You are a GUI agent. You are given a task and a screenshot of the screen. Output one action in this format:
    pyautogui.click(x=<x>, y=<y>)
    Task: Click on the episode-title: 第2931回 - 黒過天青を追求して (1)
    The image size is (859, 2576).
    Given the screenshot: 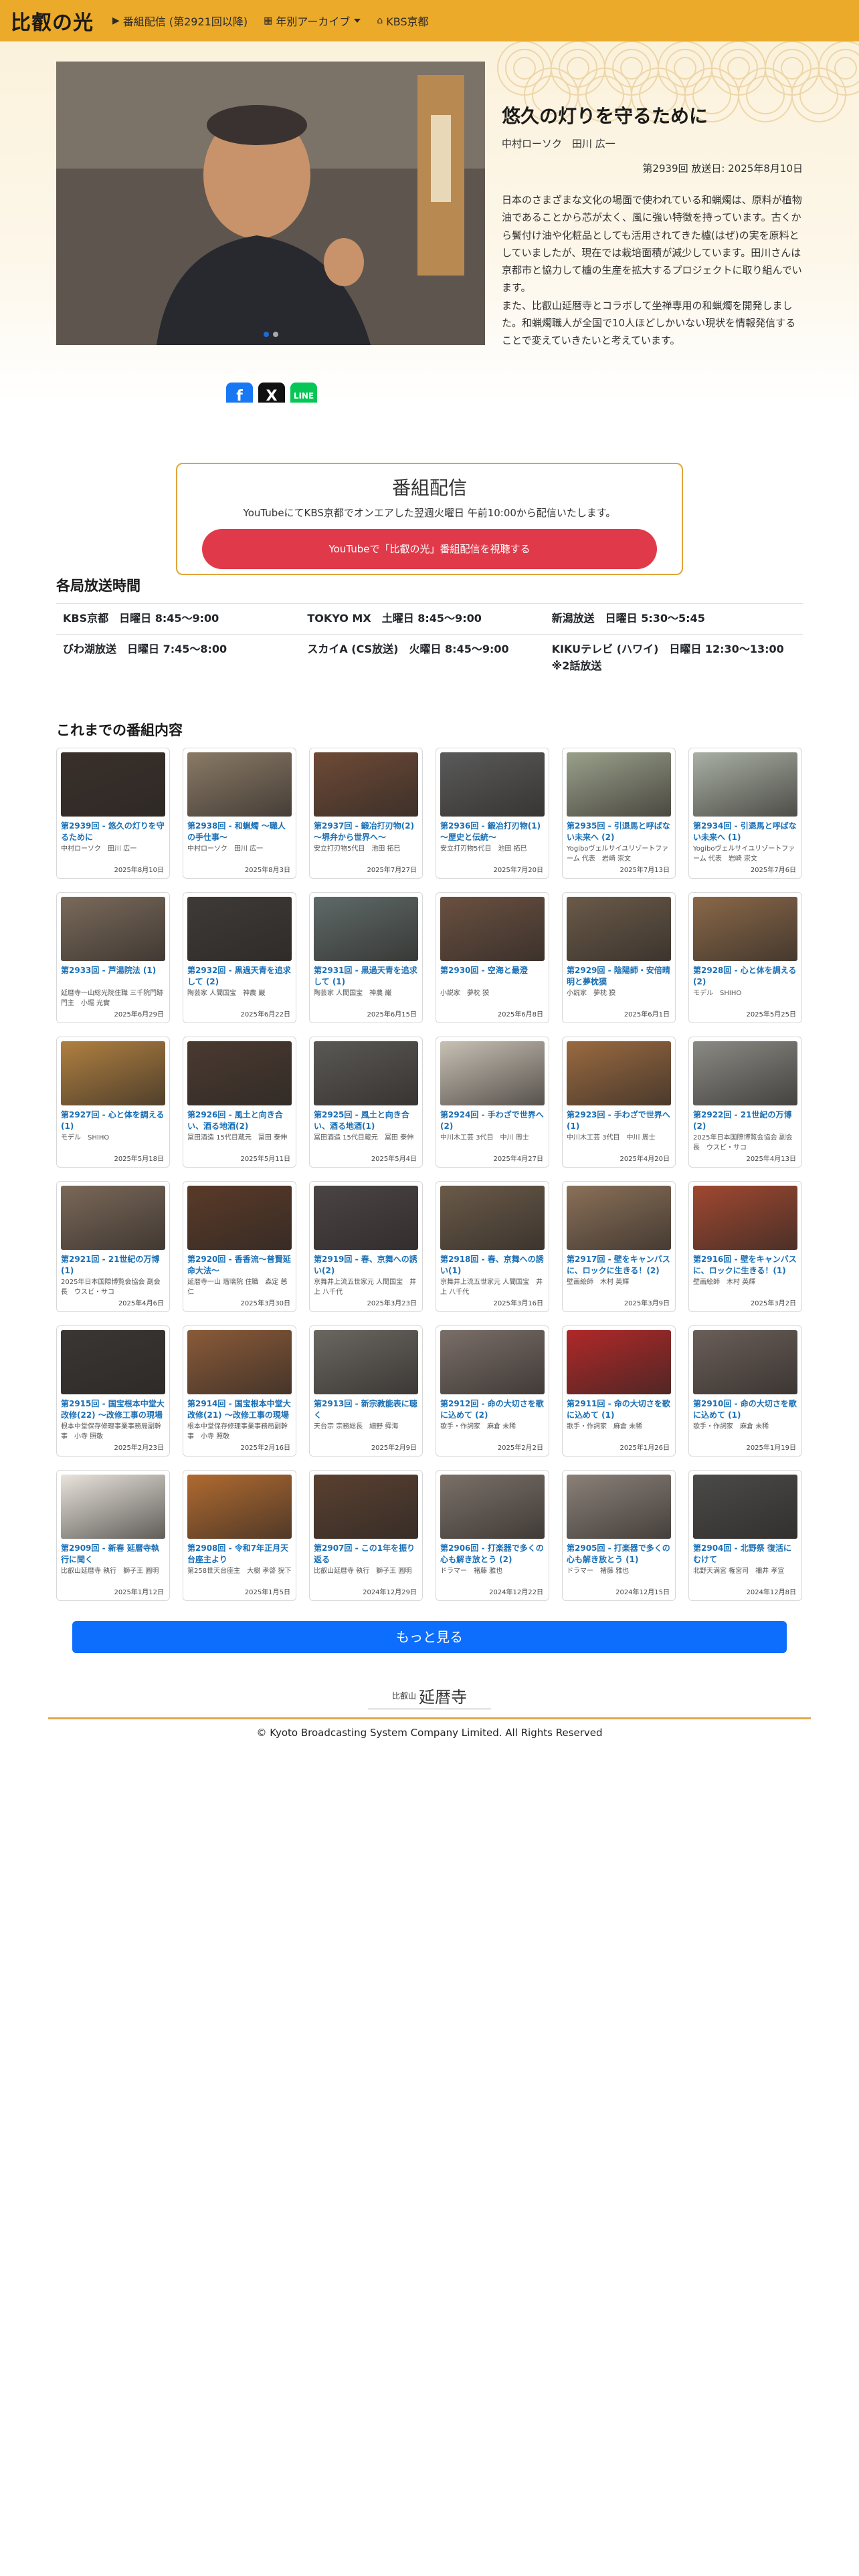 What is the action you would take?
    pyautogui.click(x=366, y=976)
    